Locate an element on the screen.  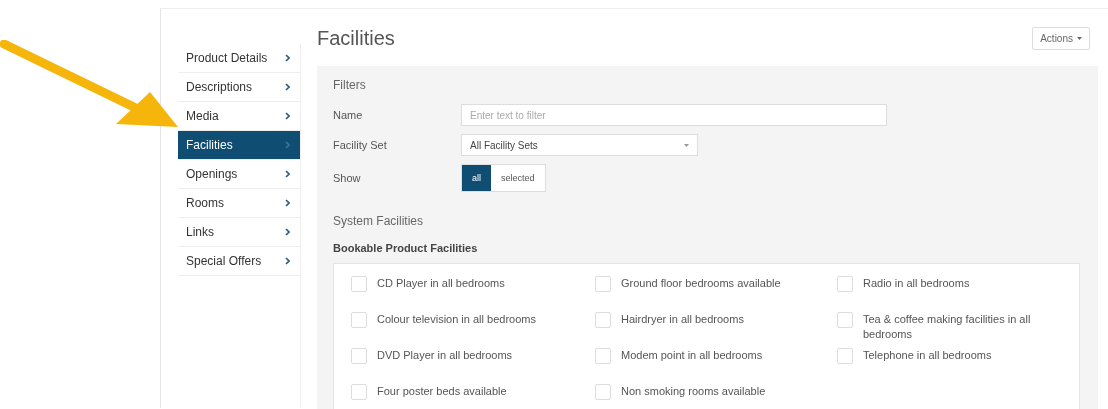
page-title: Facilities is located at coordinates (356, 38).